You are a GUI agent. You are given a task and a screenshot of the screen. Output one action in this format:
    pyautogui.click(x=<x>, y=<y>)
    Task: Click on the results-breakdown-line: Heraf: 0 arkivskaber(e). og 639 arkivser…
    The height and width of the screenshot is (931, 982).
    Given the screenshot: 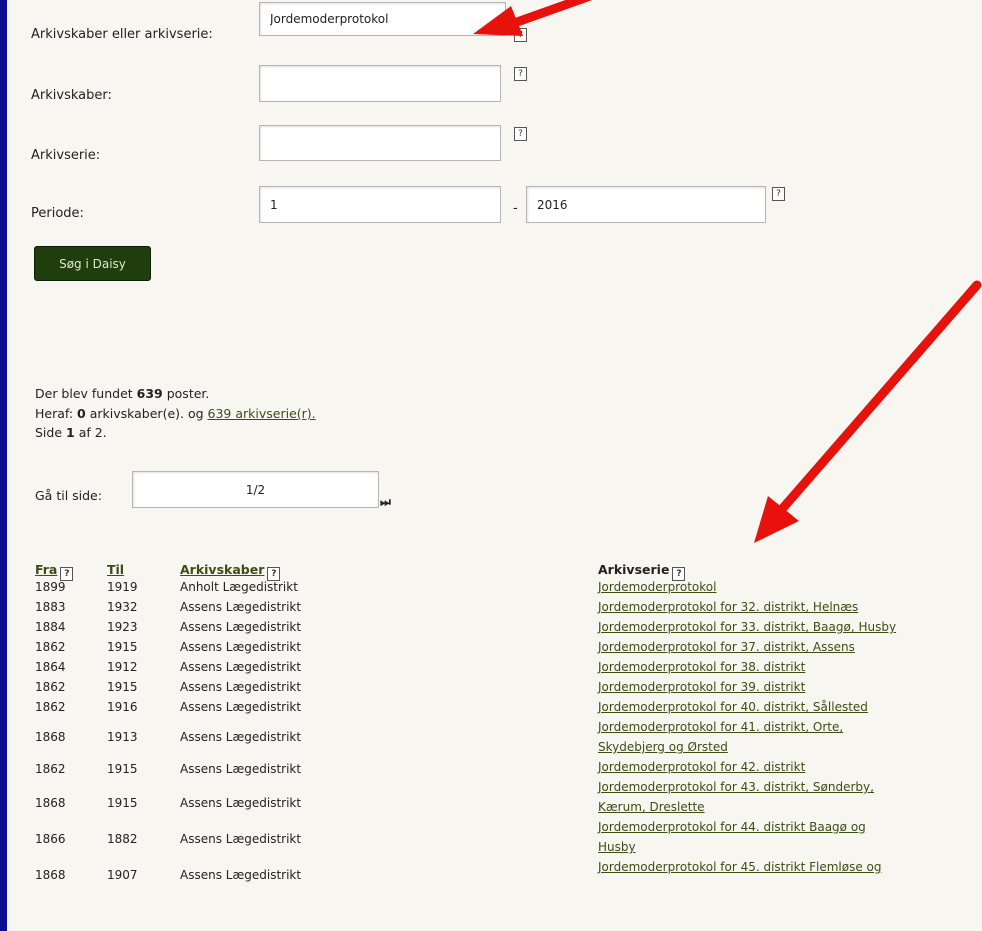 What is the action you would take?
    pyautogui.click(x=175, y=413)
    